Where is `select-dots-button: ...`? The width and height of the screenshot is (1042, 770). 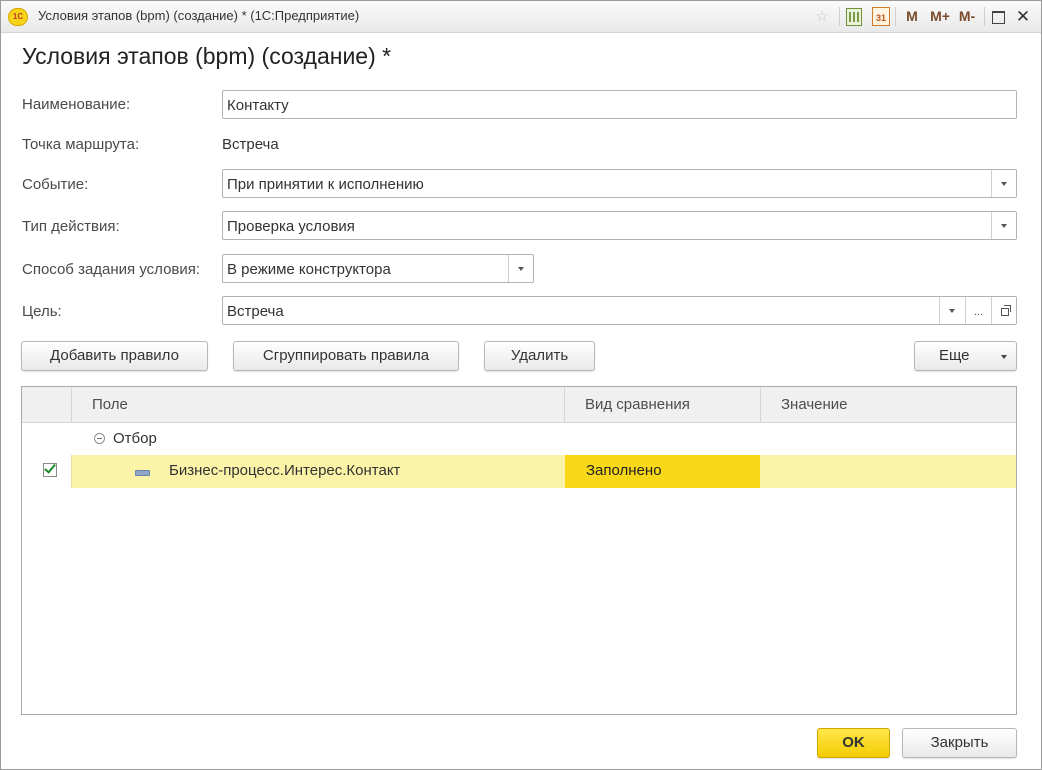 select-dots-button: ... is located at coordinates (978, 310).